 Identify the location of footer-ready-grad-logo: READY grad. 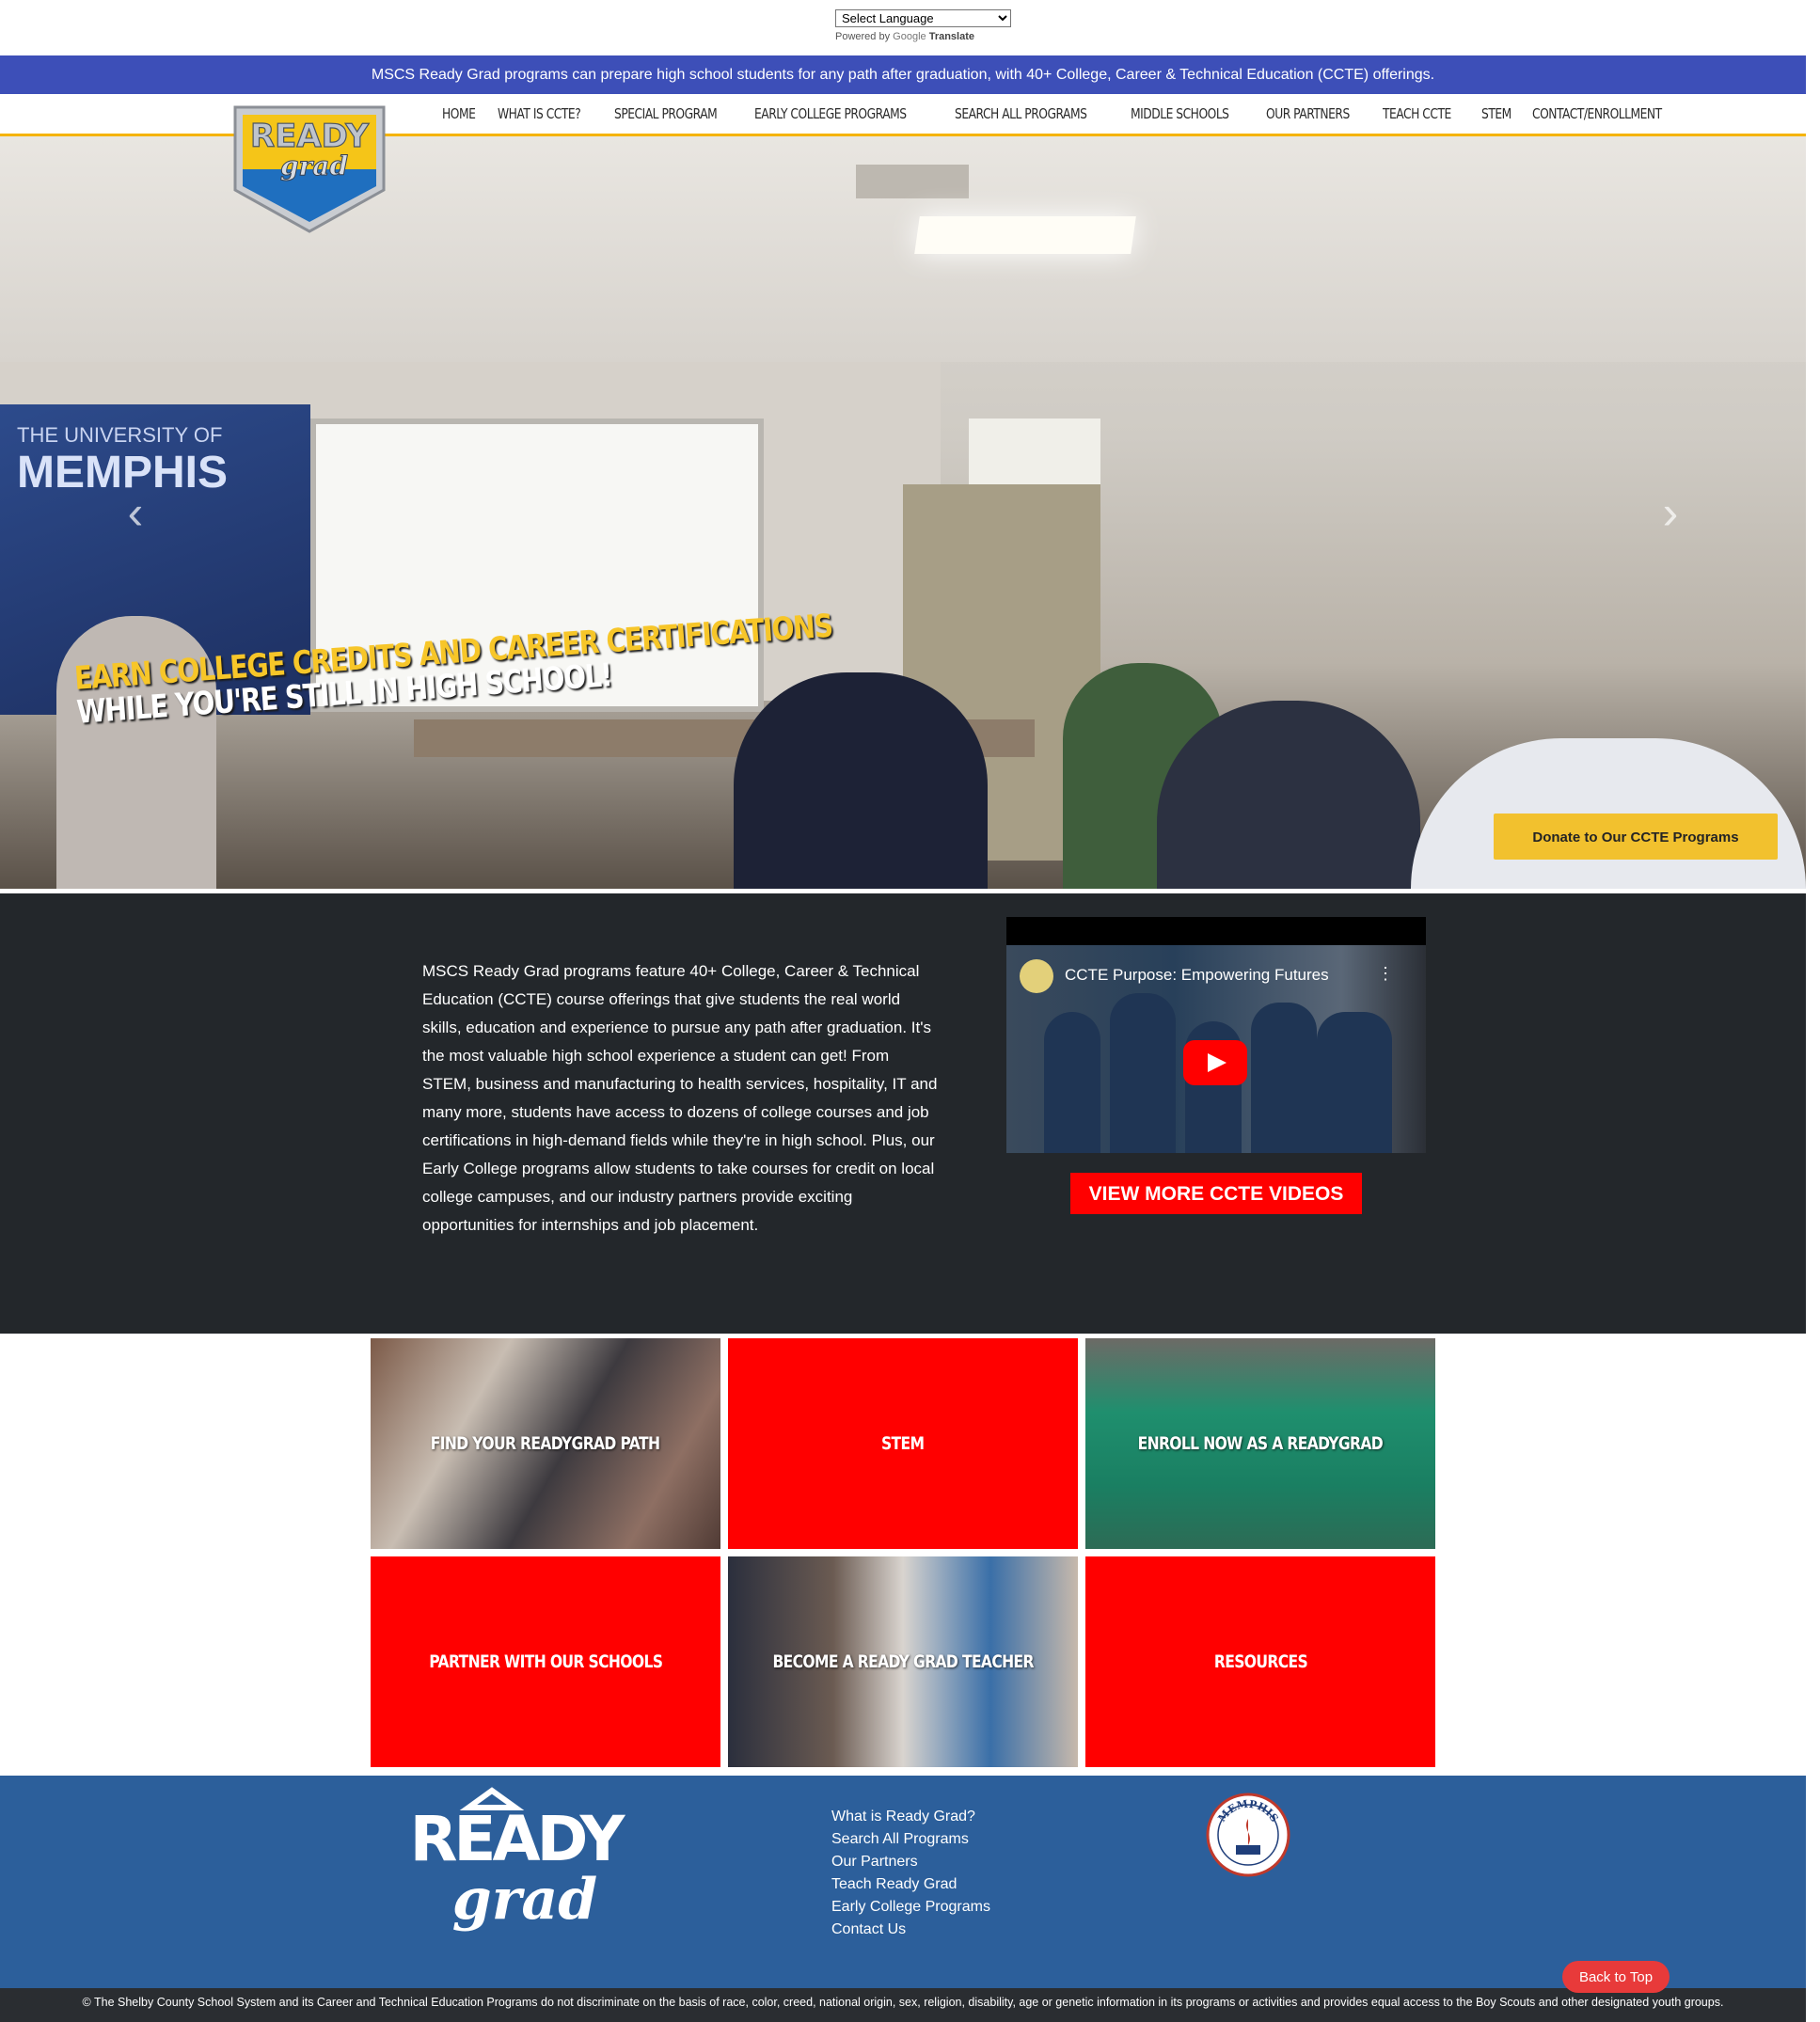
(515, 1862).